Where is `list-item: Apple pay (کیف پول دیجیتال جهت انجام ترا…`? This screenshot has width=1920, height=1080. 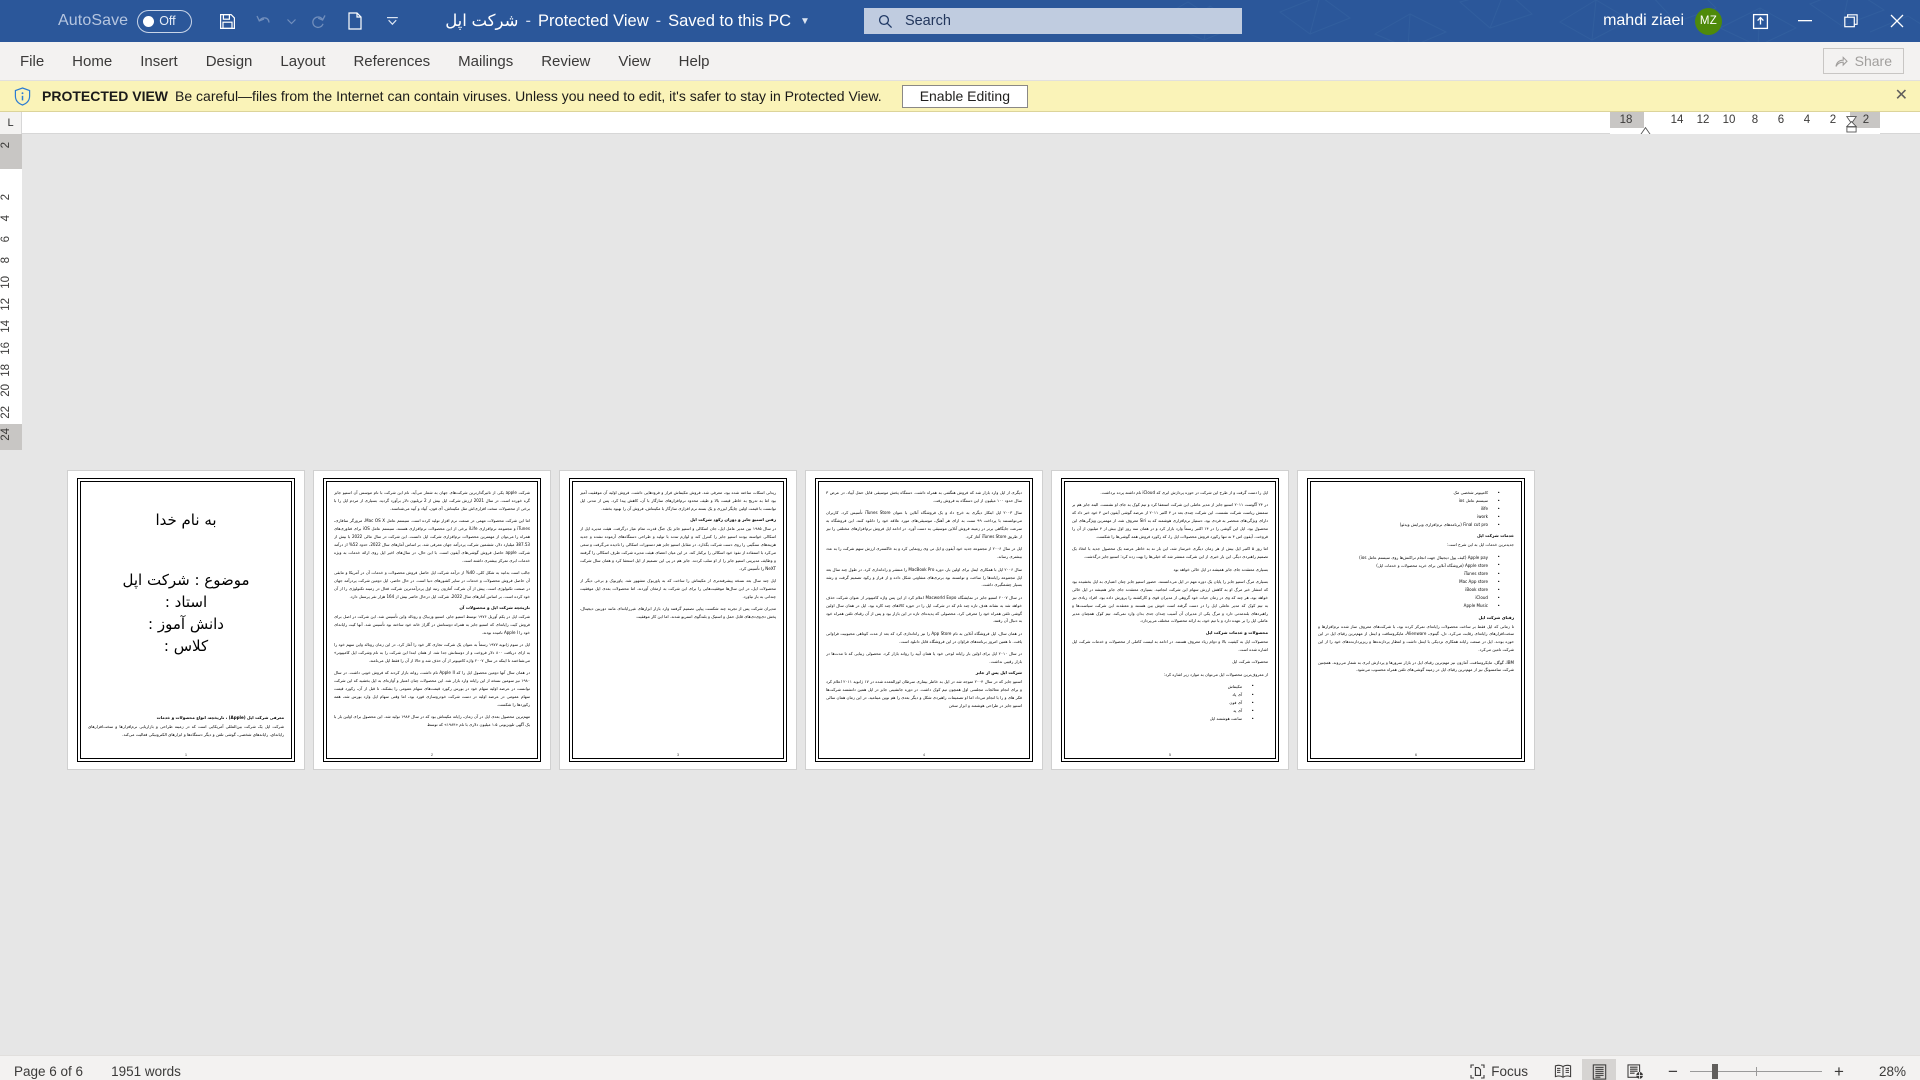 list-item: Apple pay (کیف پول دیجیتال جهت انجام ترا… is located at coordinates (1416, 557).